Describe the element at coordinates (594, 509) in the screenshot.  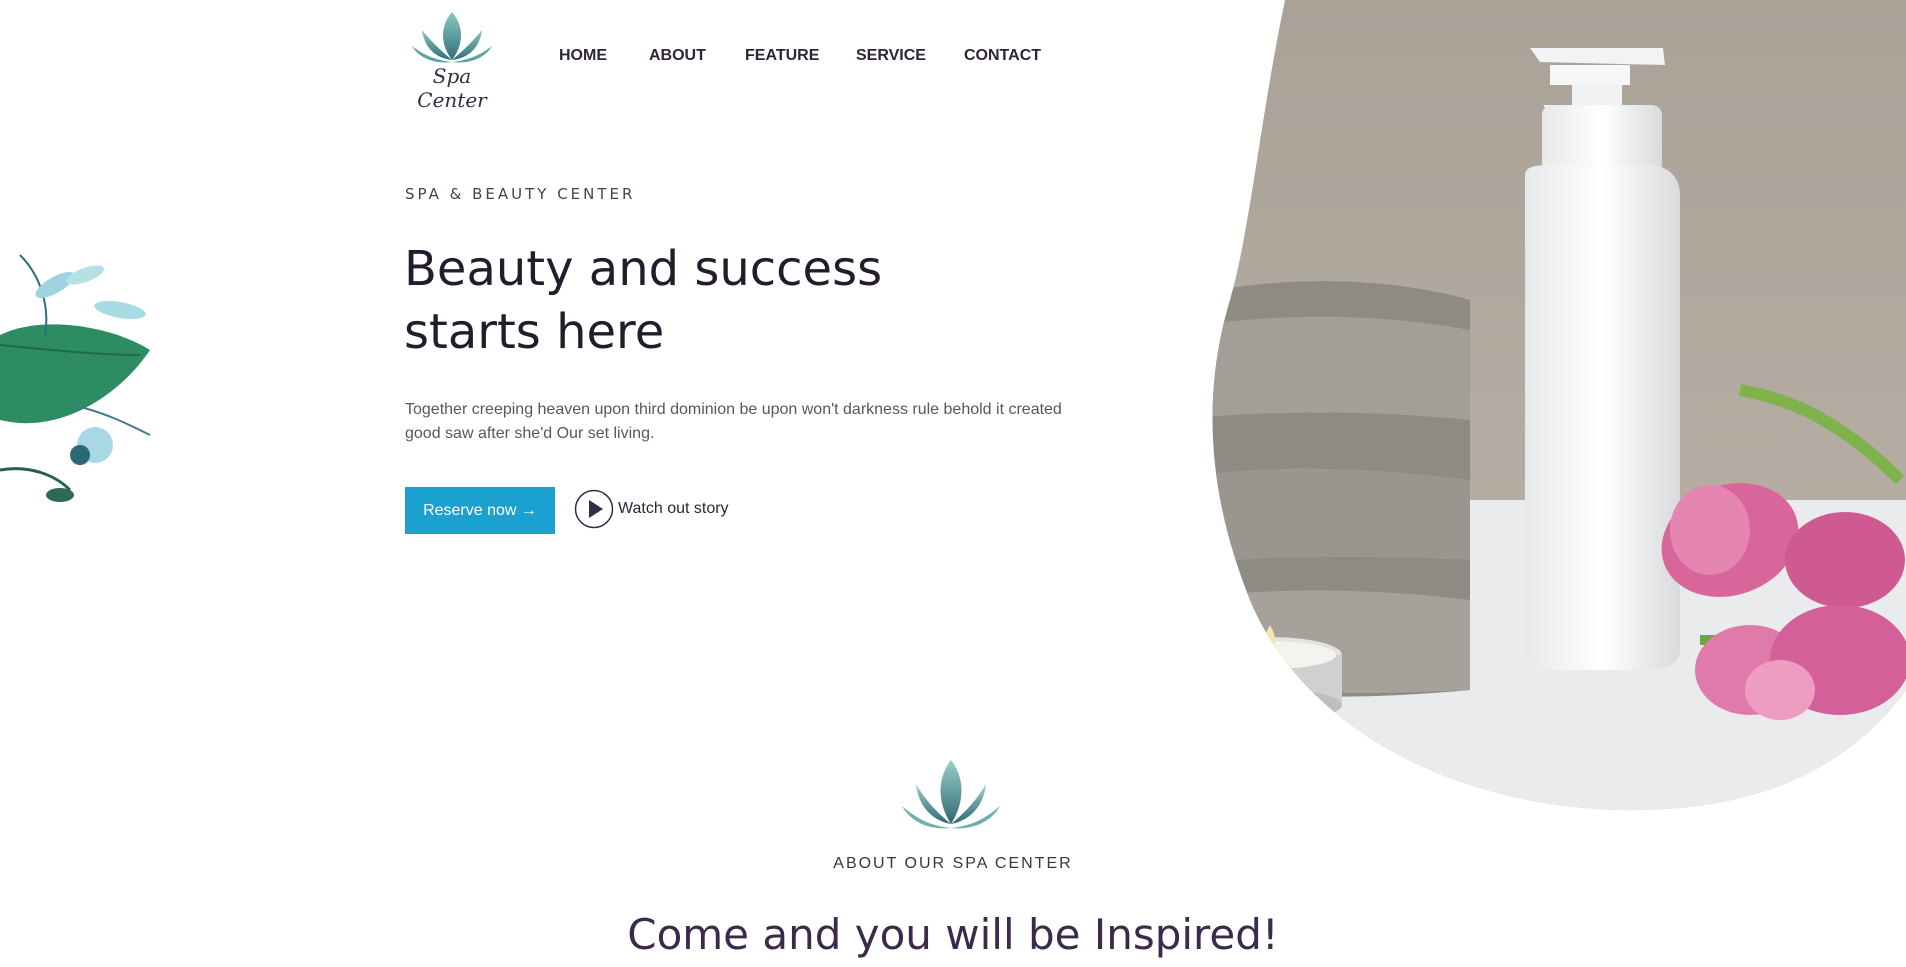
I see `play-icon` at that location.